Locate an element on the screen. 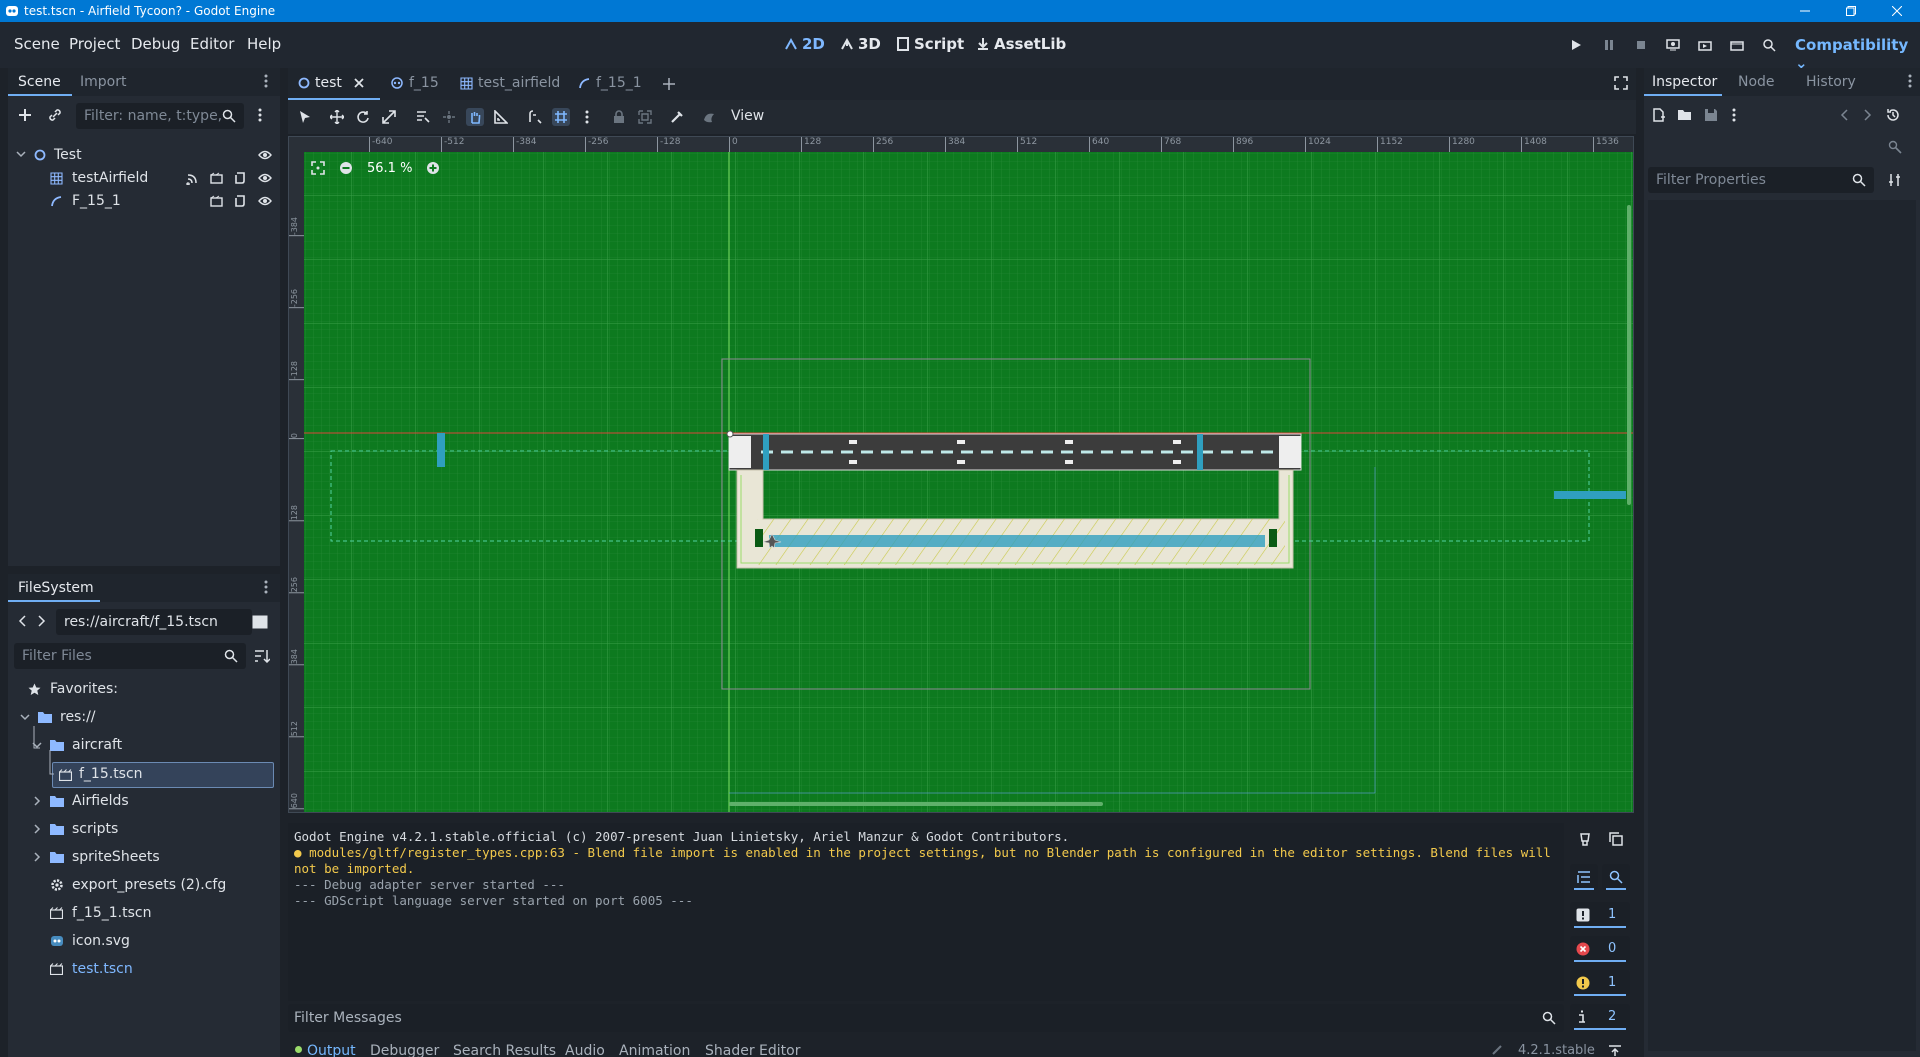 The width and height of the screenshot is (1920, 1057). copy-icon is located at coordinates (1616, 839).